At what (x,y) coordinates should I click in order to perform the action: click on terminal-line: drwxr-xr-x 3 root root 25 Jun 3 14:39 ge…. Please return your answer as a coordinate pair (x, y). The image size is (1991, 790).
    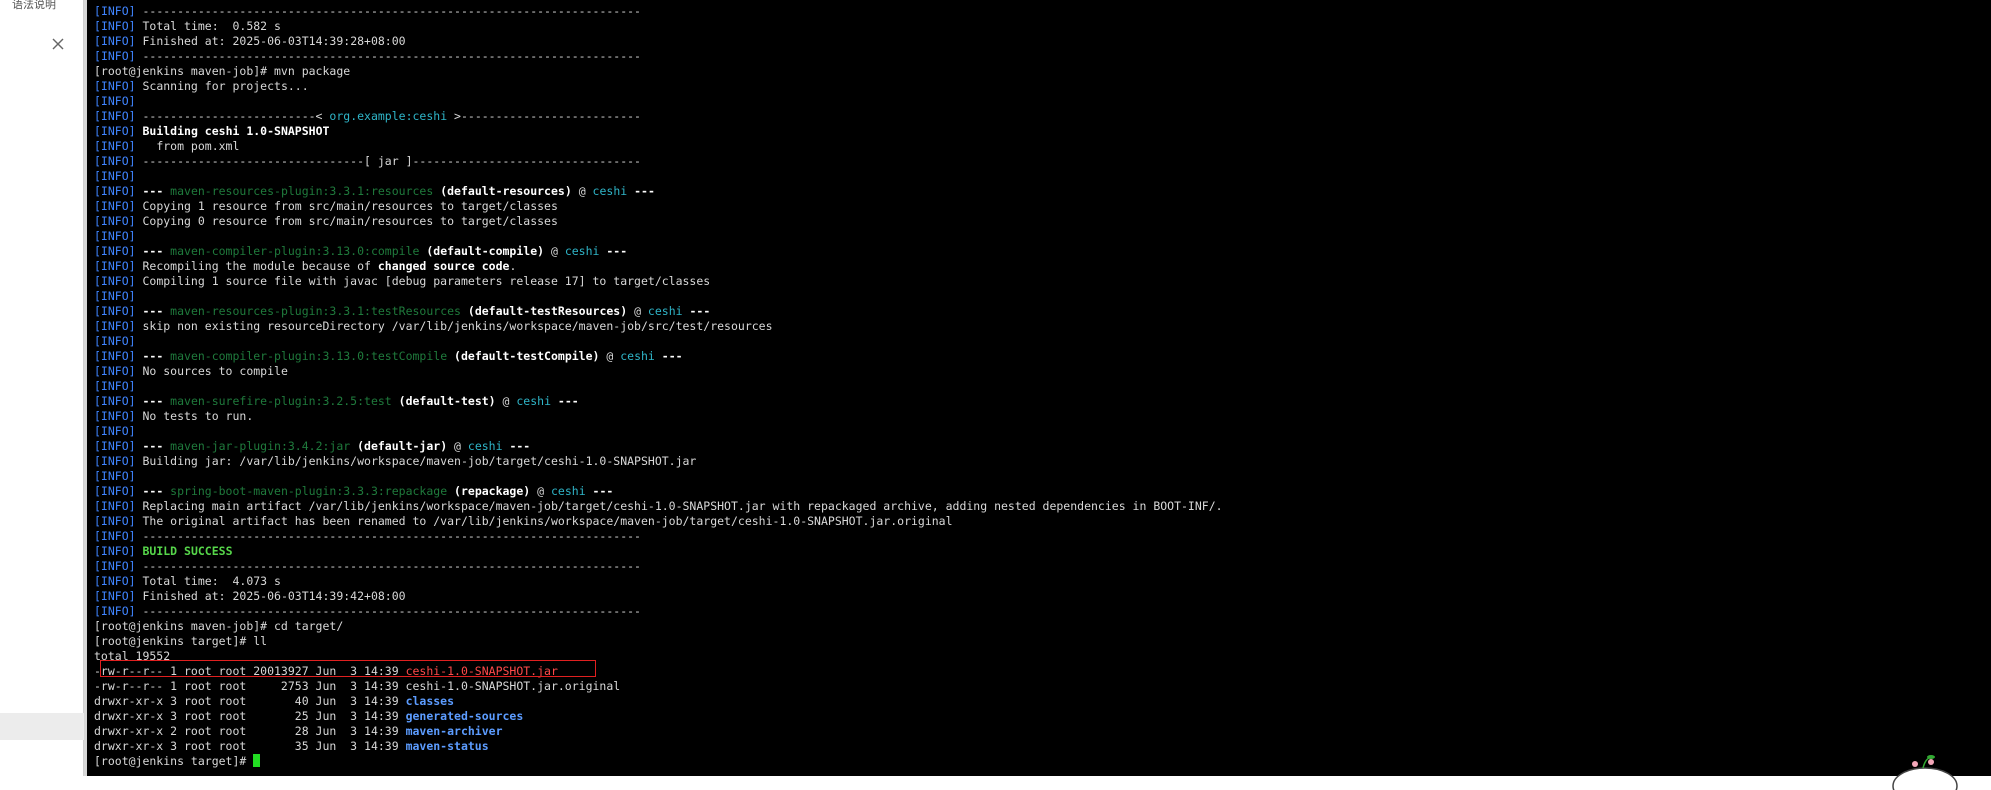
    Looking at the image, I should click on (658, 716).